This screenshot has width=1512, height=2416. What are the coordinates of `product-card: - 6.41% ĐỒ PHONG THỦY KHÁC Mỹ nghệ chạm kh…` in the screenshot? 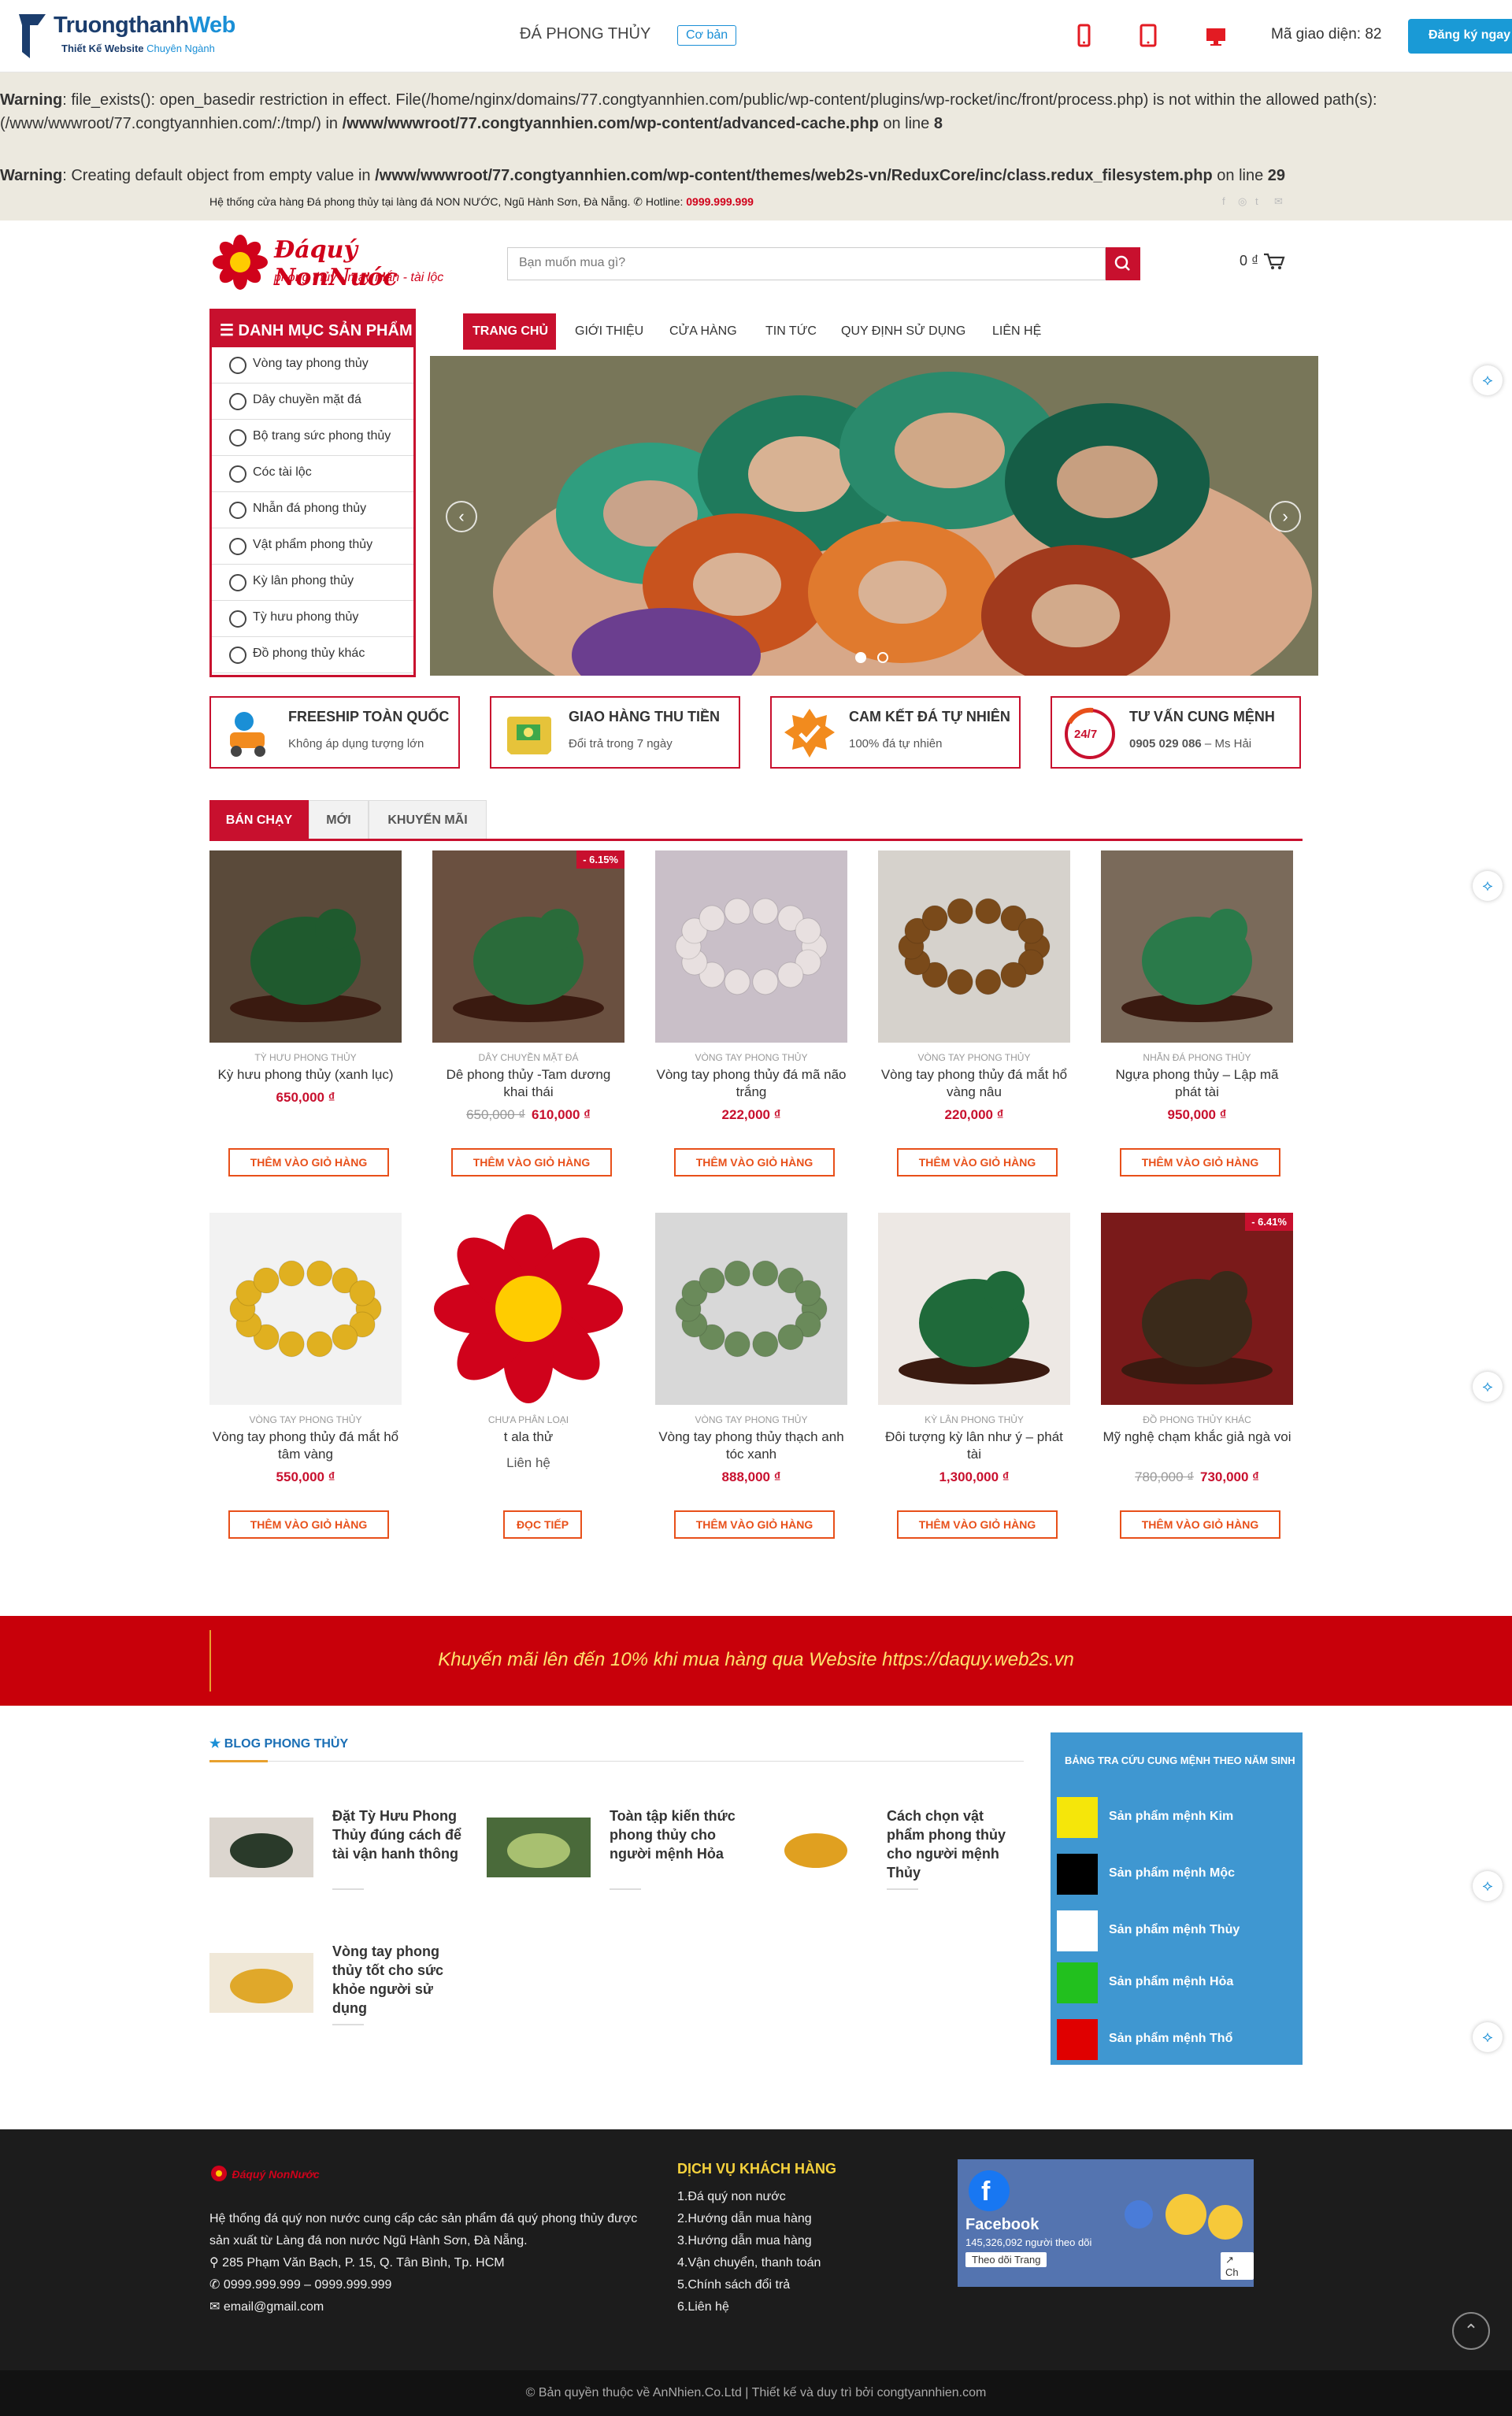 It's located at (1197, 1378).